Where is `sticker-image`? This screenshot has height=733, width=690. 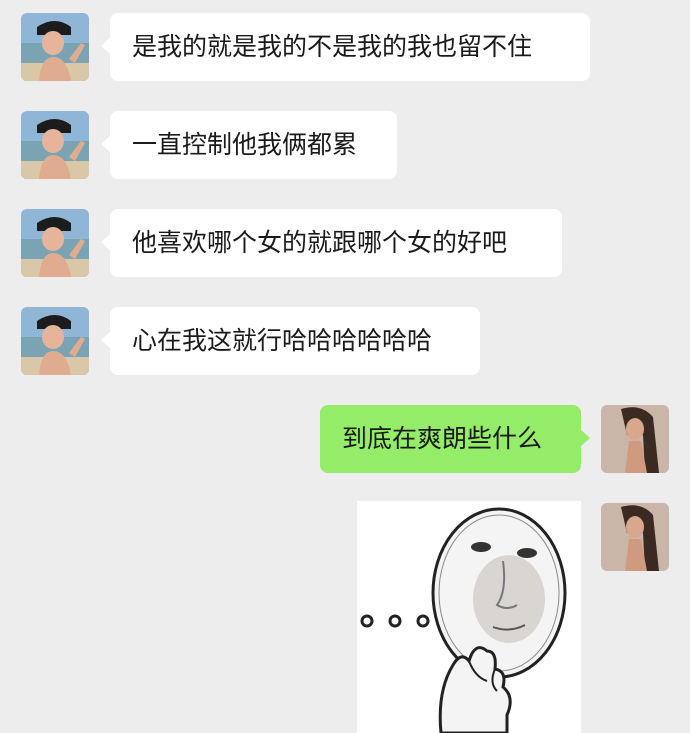
sticker-image is located at coordinates (469, 617).